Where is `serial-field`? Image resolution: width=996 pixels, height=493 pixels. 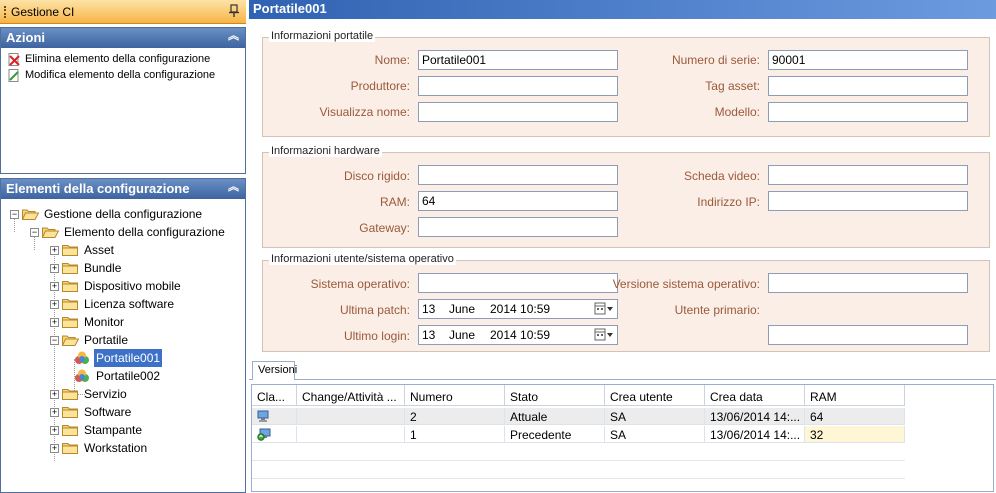 serial-field is located at coordinates (868, 60).